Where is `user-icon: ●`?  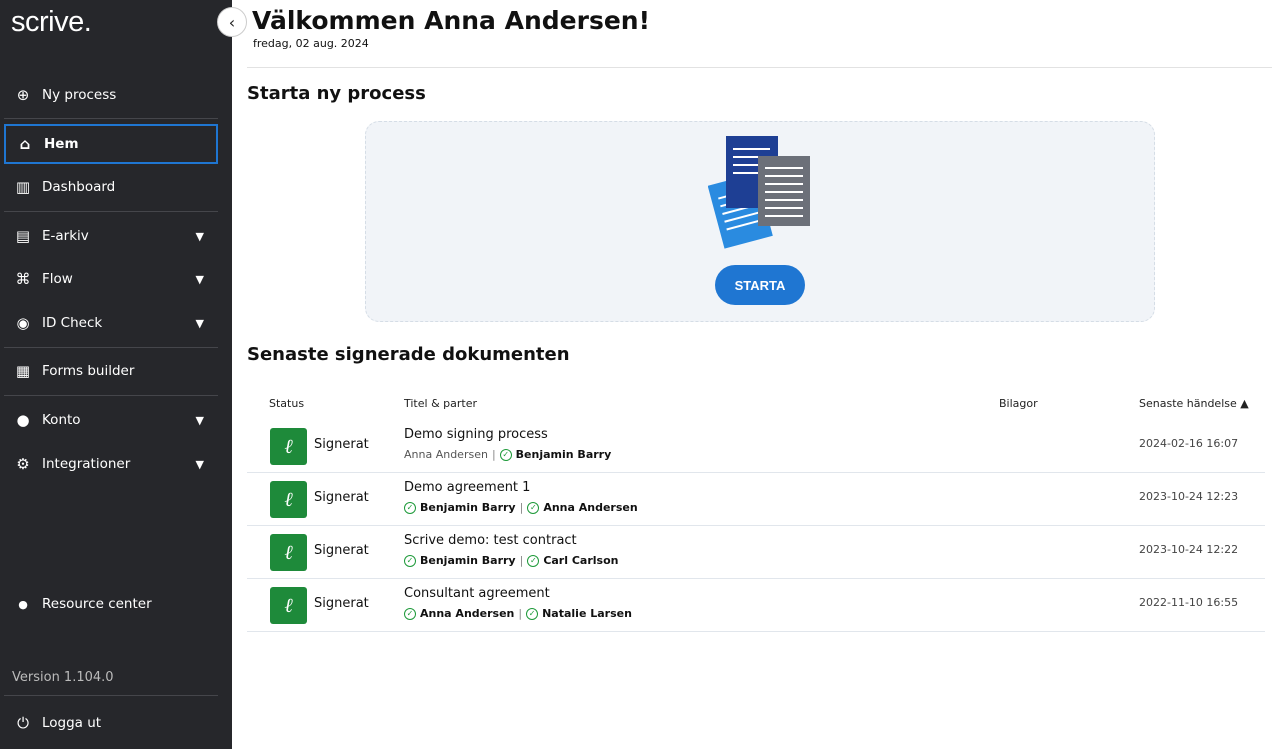 user-icon: ● is located at coordinates (23, 420).